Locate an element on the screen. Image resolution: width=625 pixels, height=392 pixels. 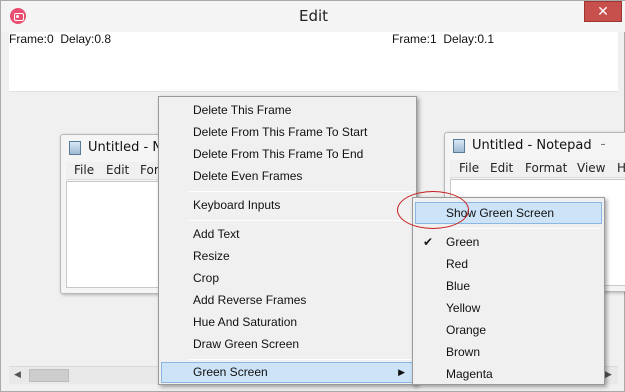
notepad-menu-help: H is located at coordinates (621, 168).